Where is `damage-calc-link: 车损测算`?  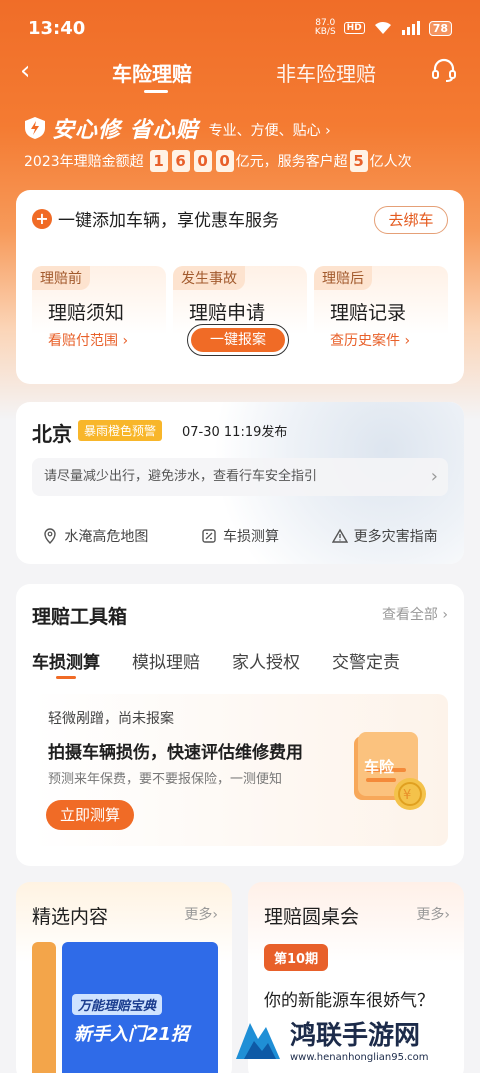 damage-calc-link: 车损测算 is located at coordinates (240, 536).